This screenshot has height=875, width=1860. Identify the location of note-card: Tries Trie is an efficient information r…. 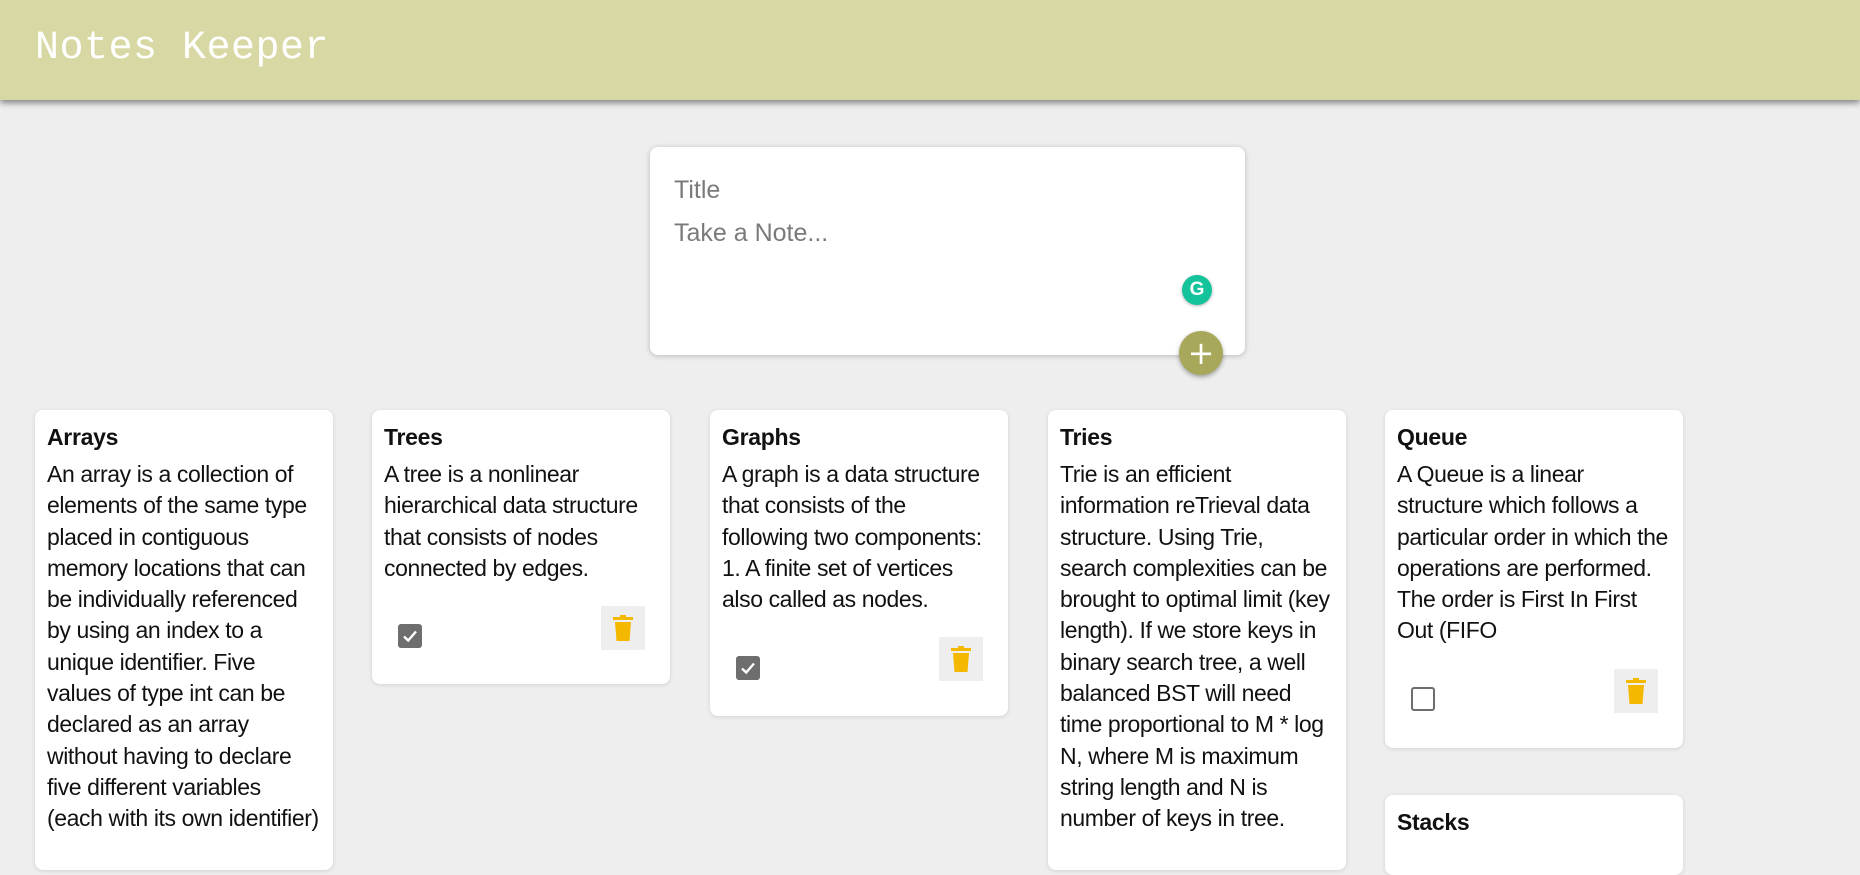
(1197, 640).